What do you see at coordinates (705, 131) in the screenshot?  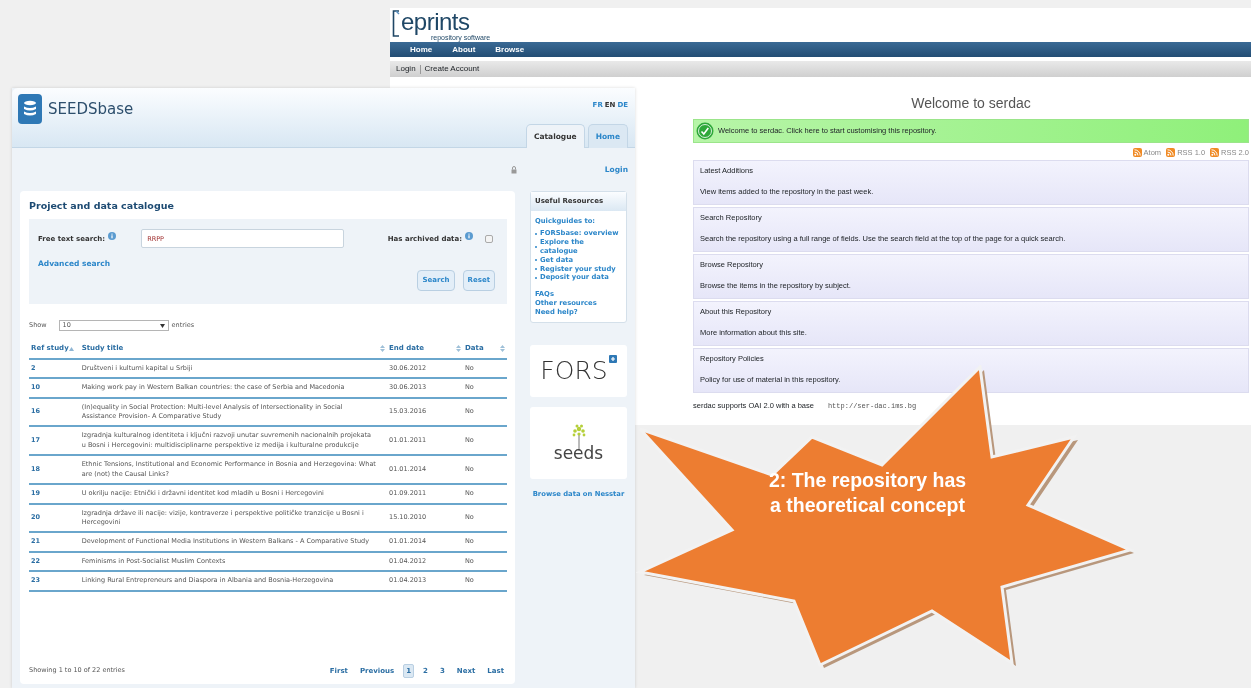 I see `check-icon` at bounding box center [705, 131].